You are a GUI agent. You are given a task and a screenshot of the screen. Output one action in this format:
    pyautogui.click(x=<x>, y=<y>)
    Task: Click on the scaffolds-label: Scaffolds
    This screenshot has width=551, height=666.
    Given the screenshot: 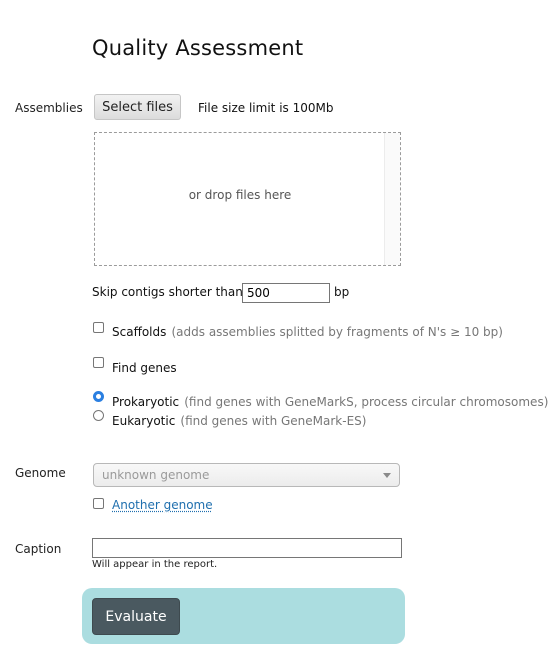 What is the action you would take?
    pyautogui.click(x=139, y=332)
    